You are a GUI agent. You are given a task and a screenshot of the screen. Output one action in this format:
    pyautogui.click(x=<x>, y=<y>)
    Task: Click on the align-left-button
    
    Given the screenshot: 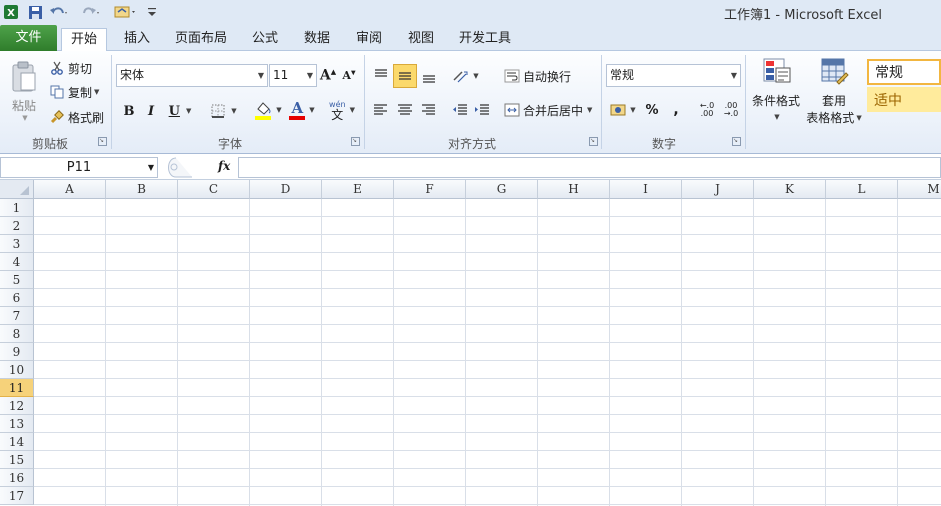 What is the action you would take?
    pyautogui.click(x=381, y=110)
    